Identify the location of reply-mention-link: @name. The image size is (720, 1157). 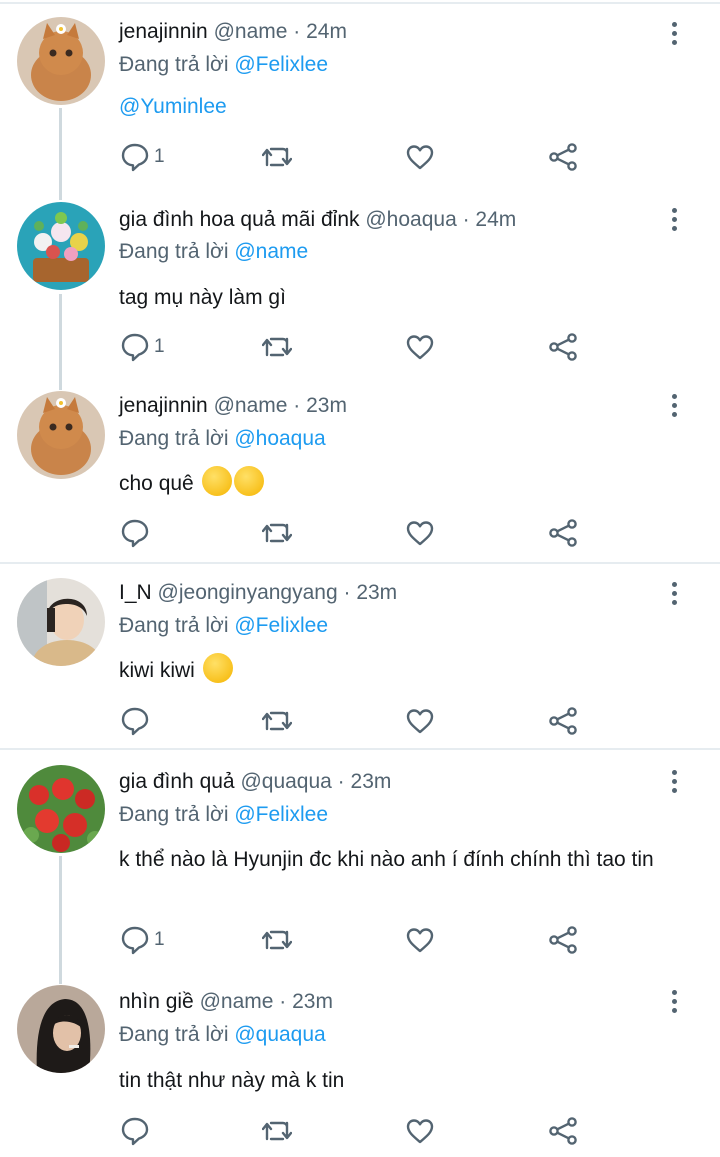
(271, 251).